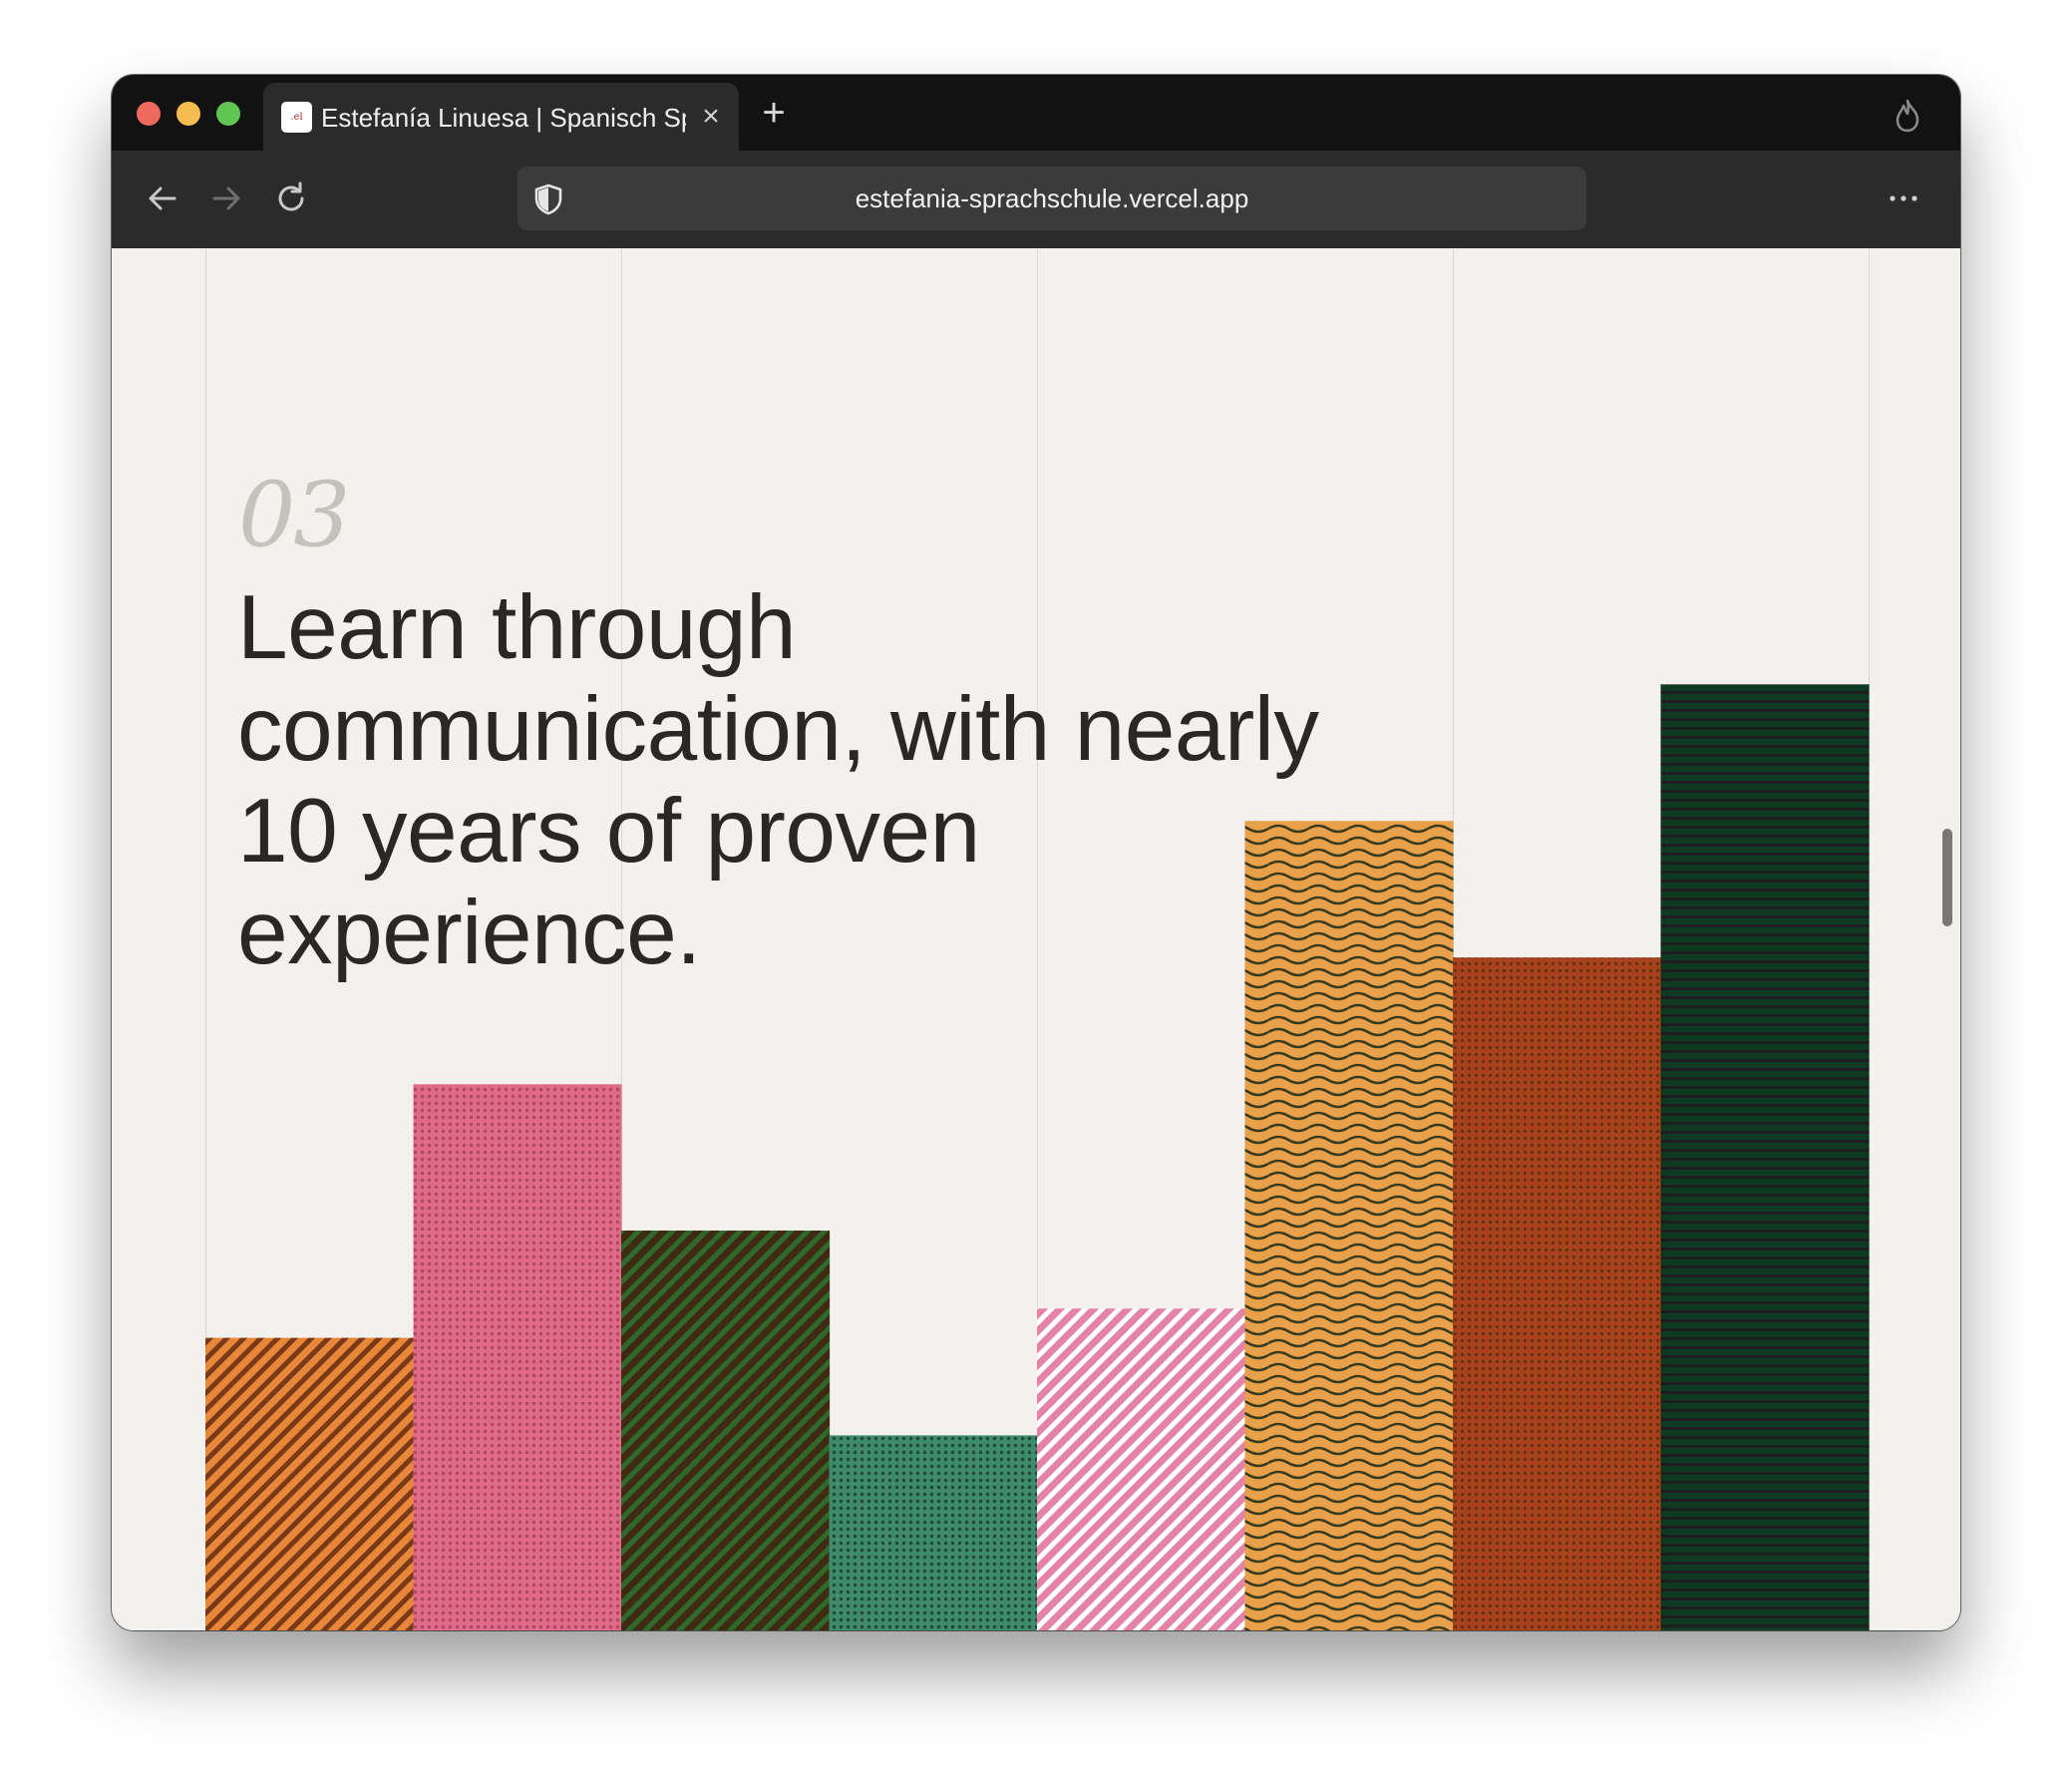 Image resolution: width=2072 pixels, height=1779 pixels. What do you see at coordinates (609, 831) in the screenshot?
I see `headline-line: 10 years of proven` at bounding box center [609, 831].